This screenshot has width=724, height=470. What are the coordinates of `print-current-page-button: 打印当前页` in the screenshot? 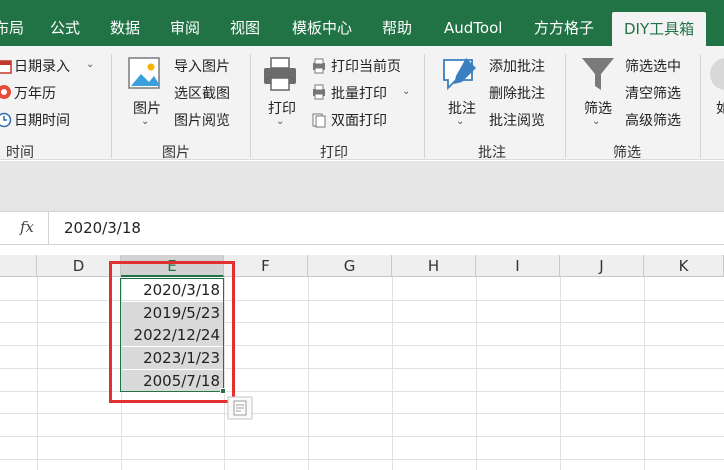 It's located at (366, 66).